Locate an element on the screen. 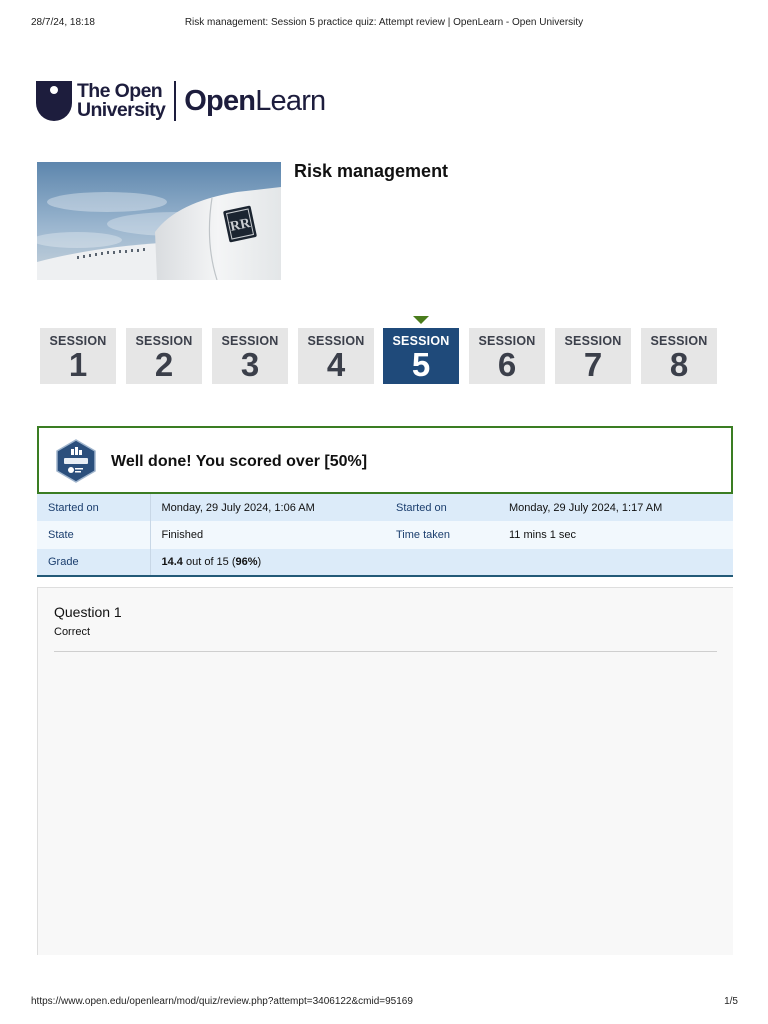 The image size is (768, 1024). session-tab-1: SESSION 1 is located at coordinates (78, 356).